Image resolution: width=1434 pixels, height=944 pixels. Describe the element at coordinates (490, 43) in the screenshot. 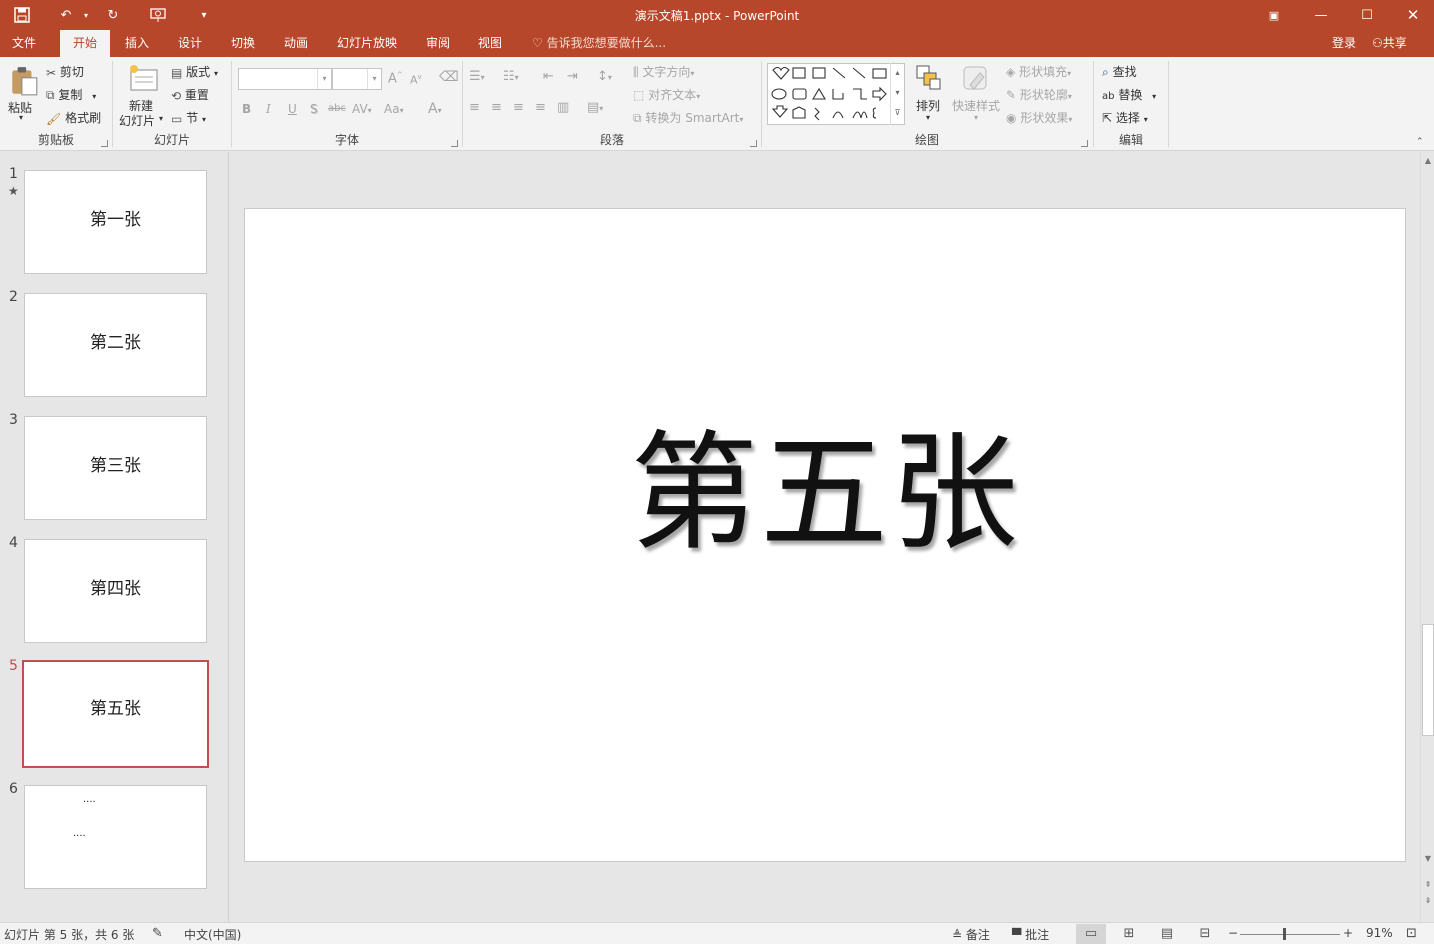

I see `tab-view: 视图` at that location.